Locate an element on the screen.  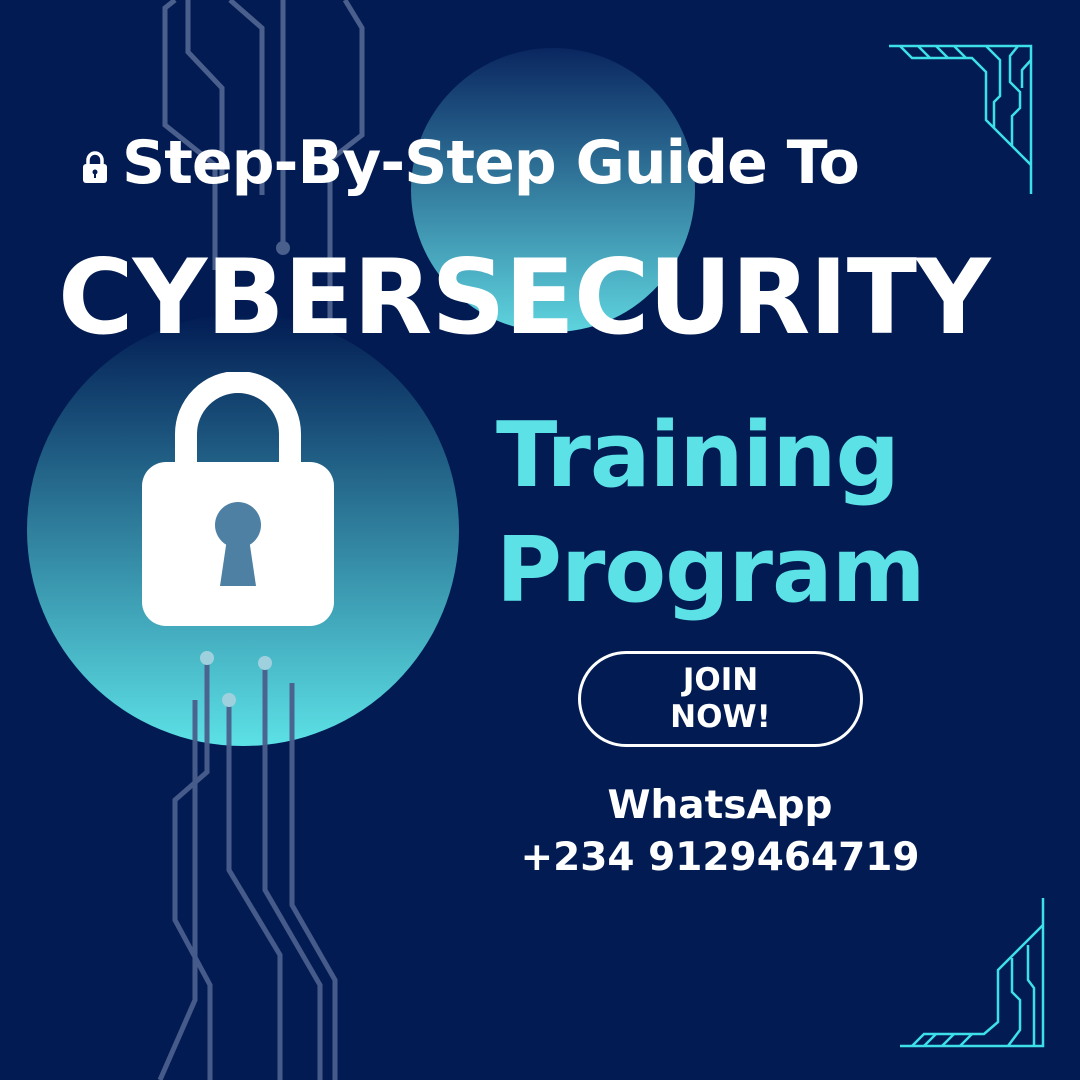
padlock-icon is located at coordinates (238, 499).